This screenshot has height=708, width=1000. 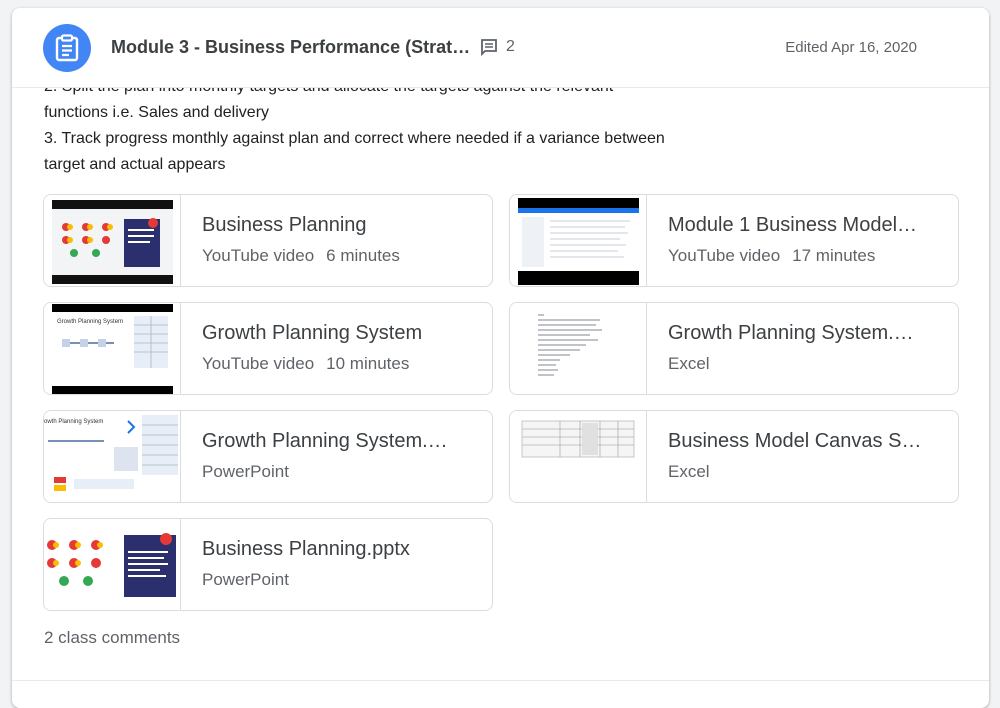 I want to click on video-thumbnail: Growth Planning System, so click(x=112, y=348).